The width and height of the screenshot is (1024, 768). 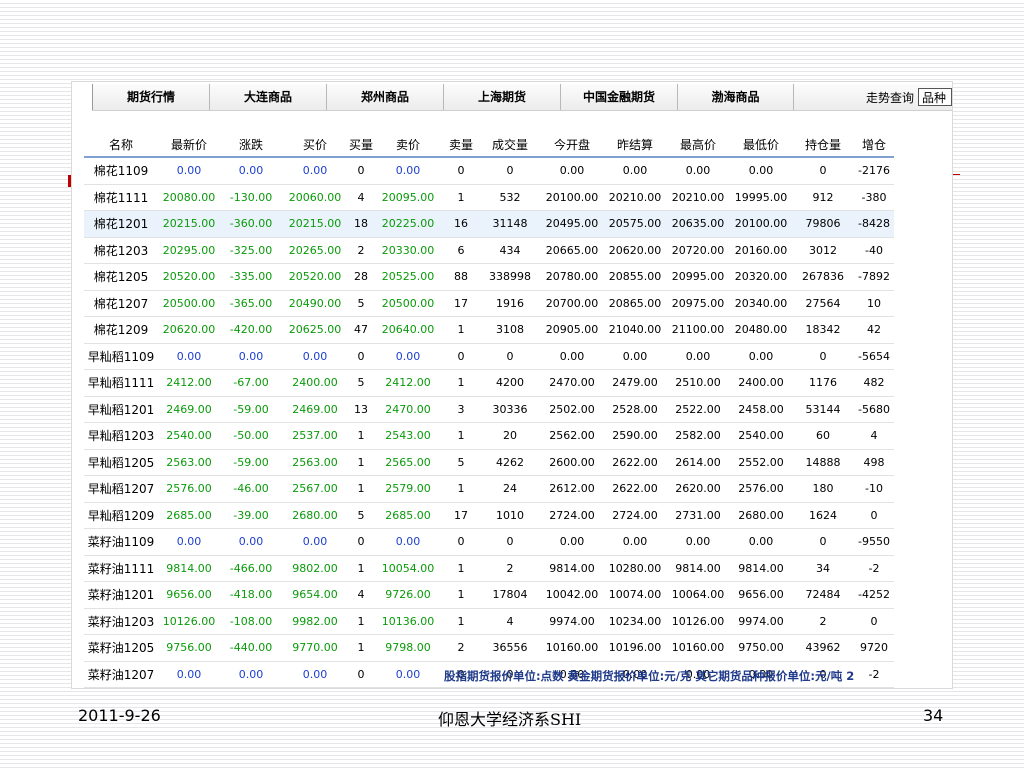 What do you see at coordinates (698, 197) in the screenshot?
I see `table-cell: 20210.00` at bounding box center [698, 197].